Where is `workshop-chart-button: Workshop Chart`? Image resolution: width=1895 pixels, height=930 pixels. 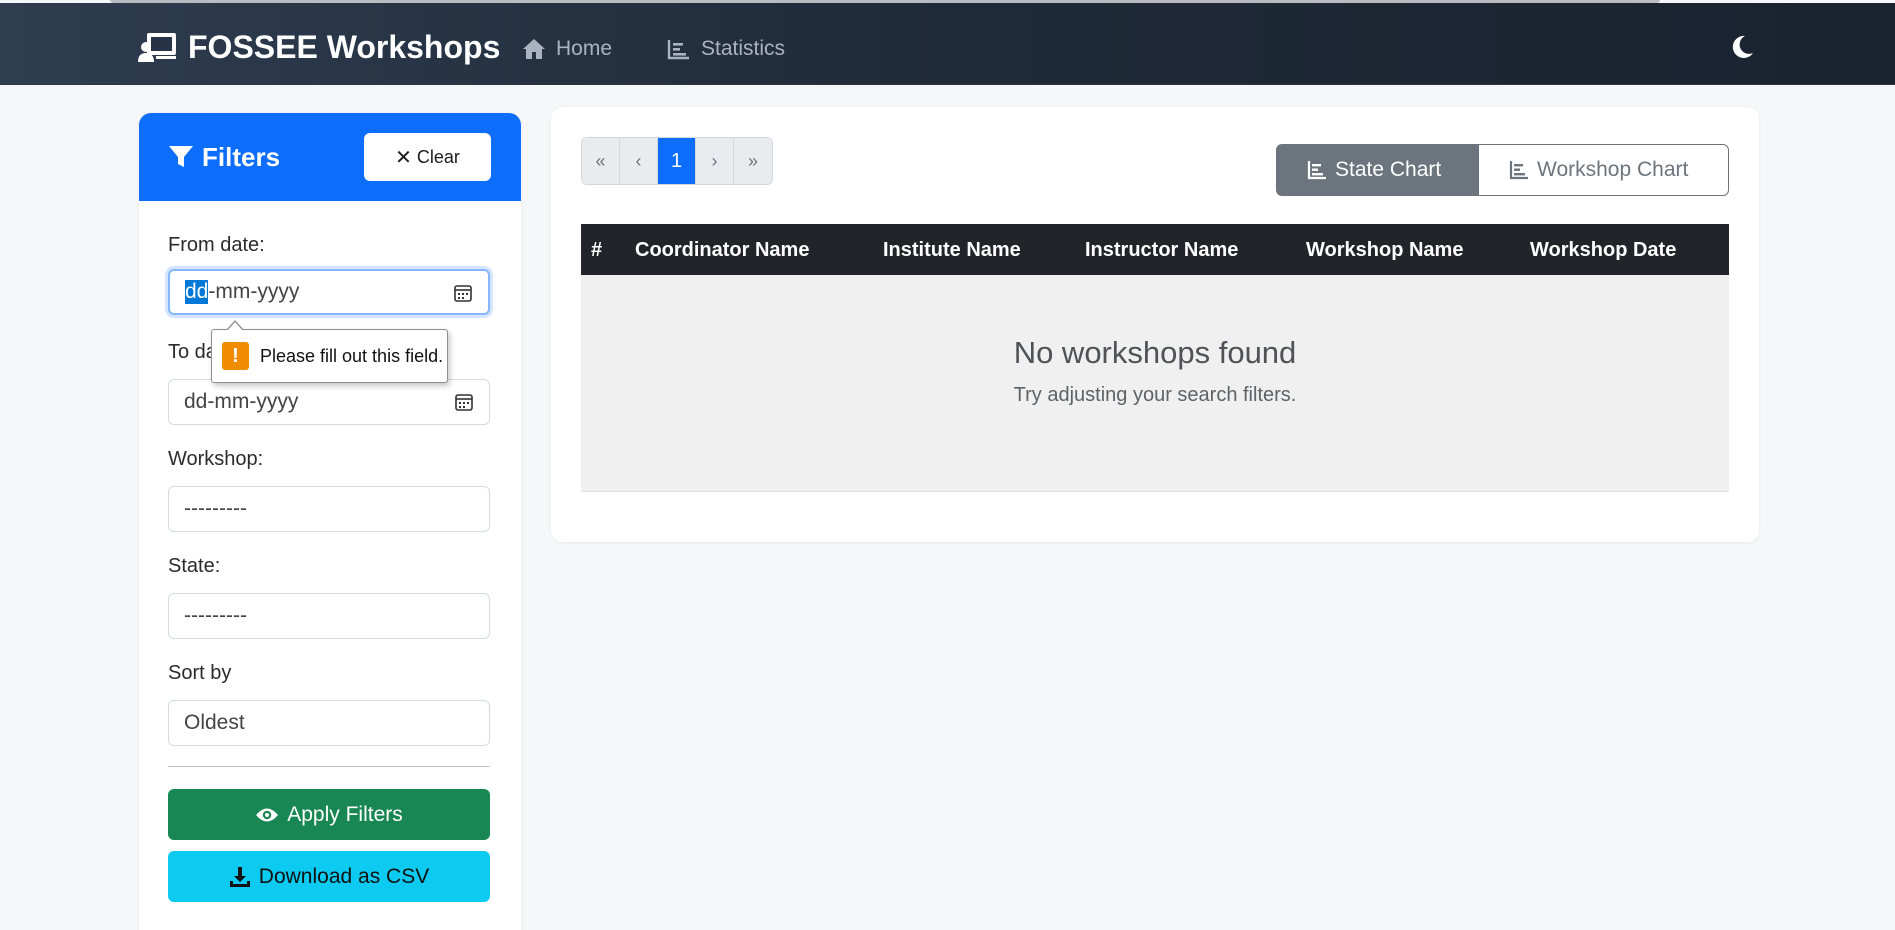 workshop-chart-button: Workshop Chart is located at coordinates (1603, 170).